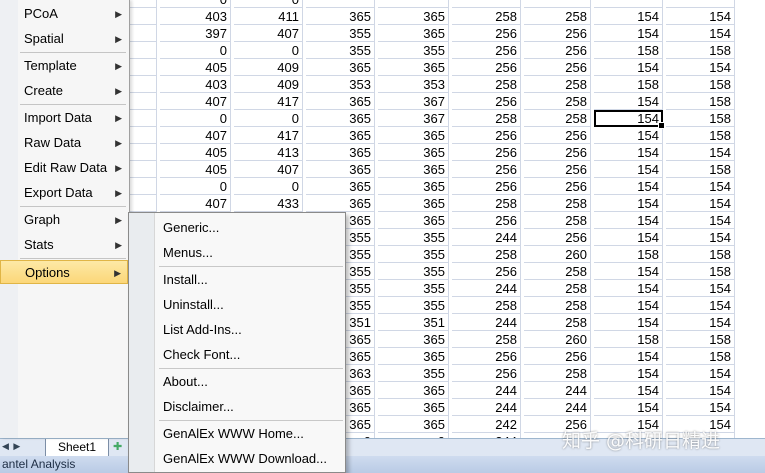 Image resolution: width=765 pixels, height=473 pixels. What do you see at coordinates (64, 272) in the screenshot?
I see `menu-item-options: Options ▶` at bounding box center [64, 272].